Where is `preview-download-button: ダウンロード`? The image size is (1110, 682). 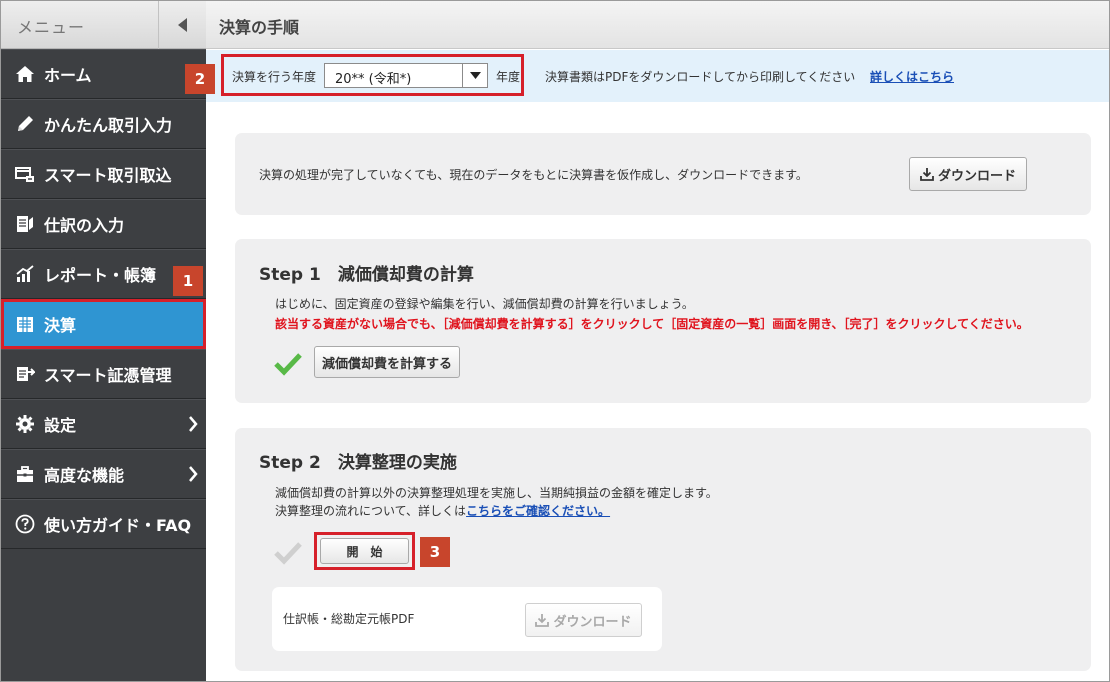 preview-download-button: ダウンロード is located at coordinates (968, 174).